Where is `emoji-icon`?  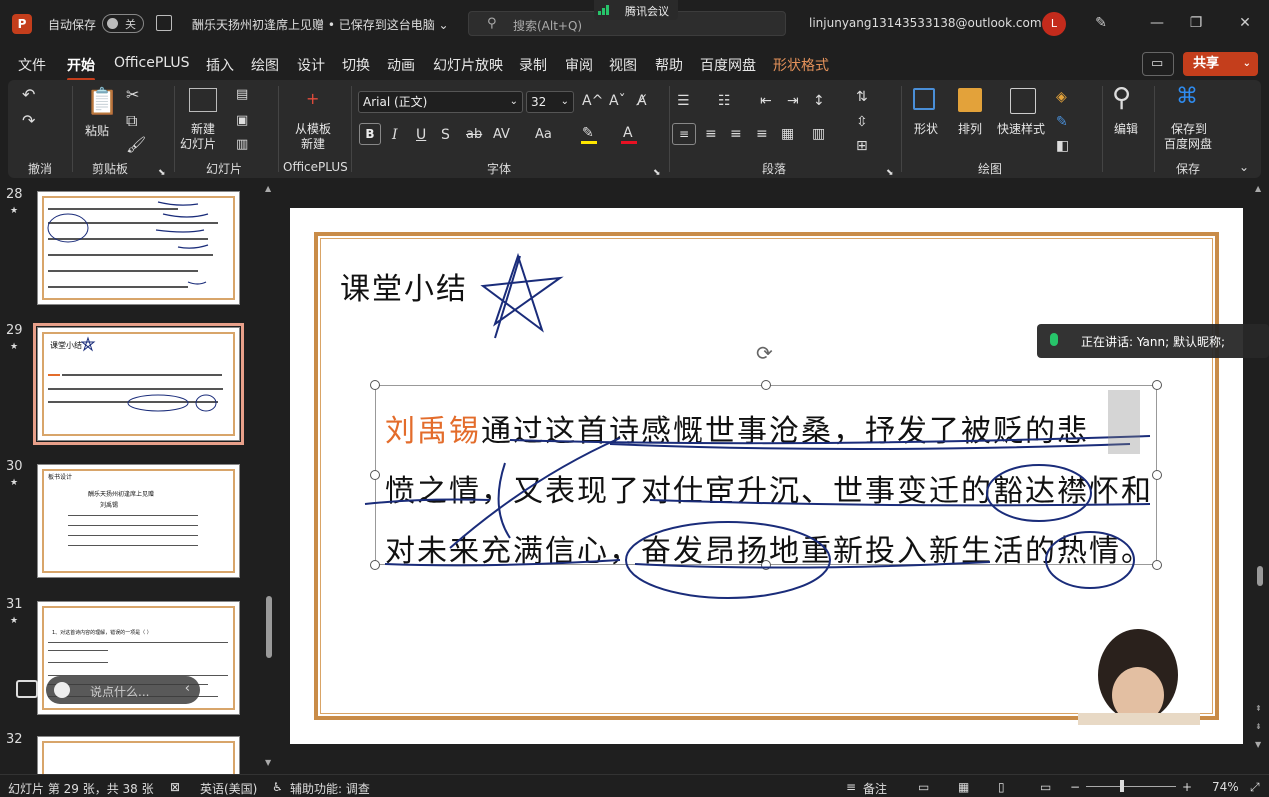 emoji-icon is located at coordinates (62, 690).